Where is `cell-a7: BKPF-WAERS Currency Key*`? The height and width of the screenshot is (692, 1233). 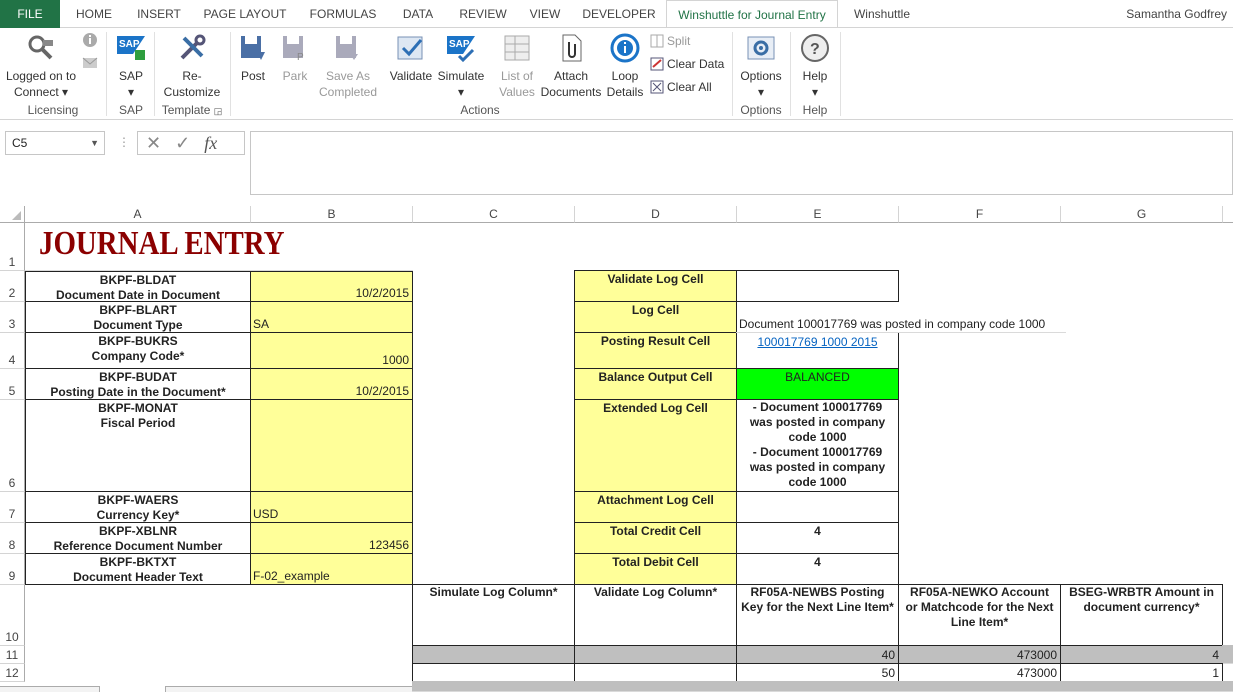
cell-a7: BKPF-WAERS Currency Key* is located at coordinates (138, 507).